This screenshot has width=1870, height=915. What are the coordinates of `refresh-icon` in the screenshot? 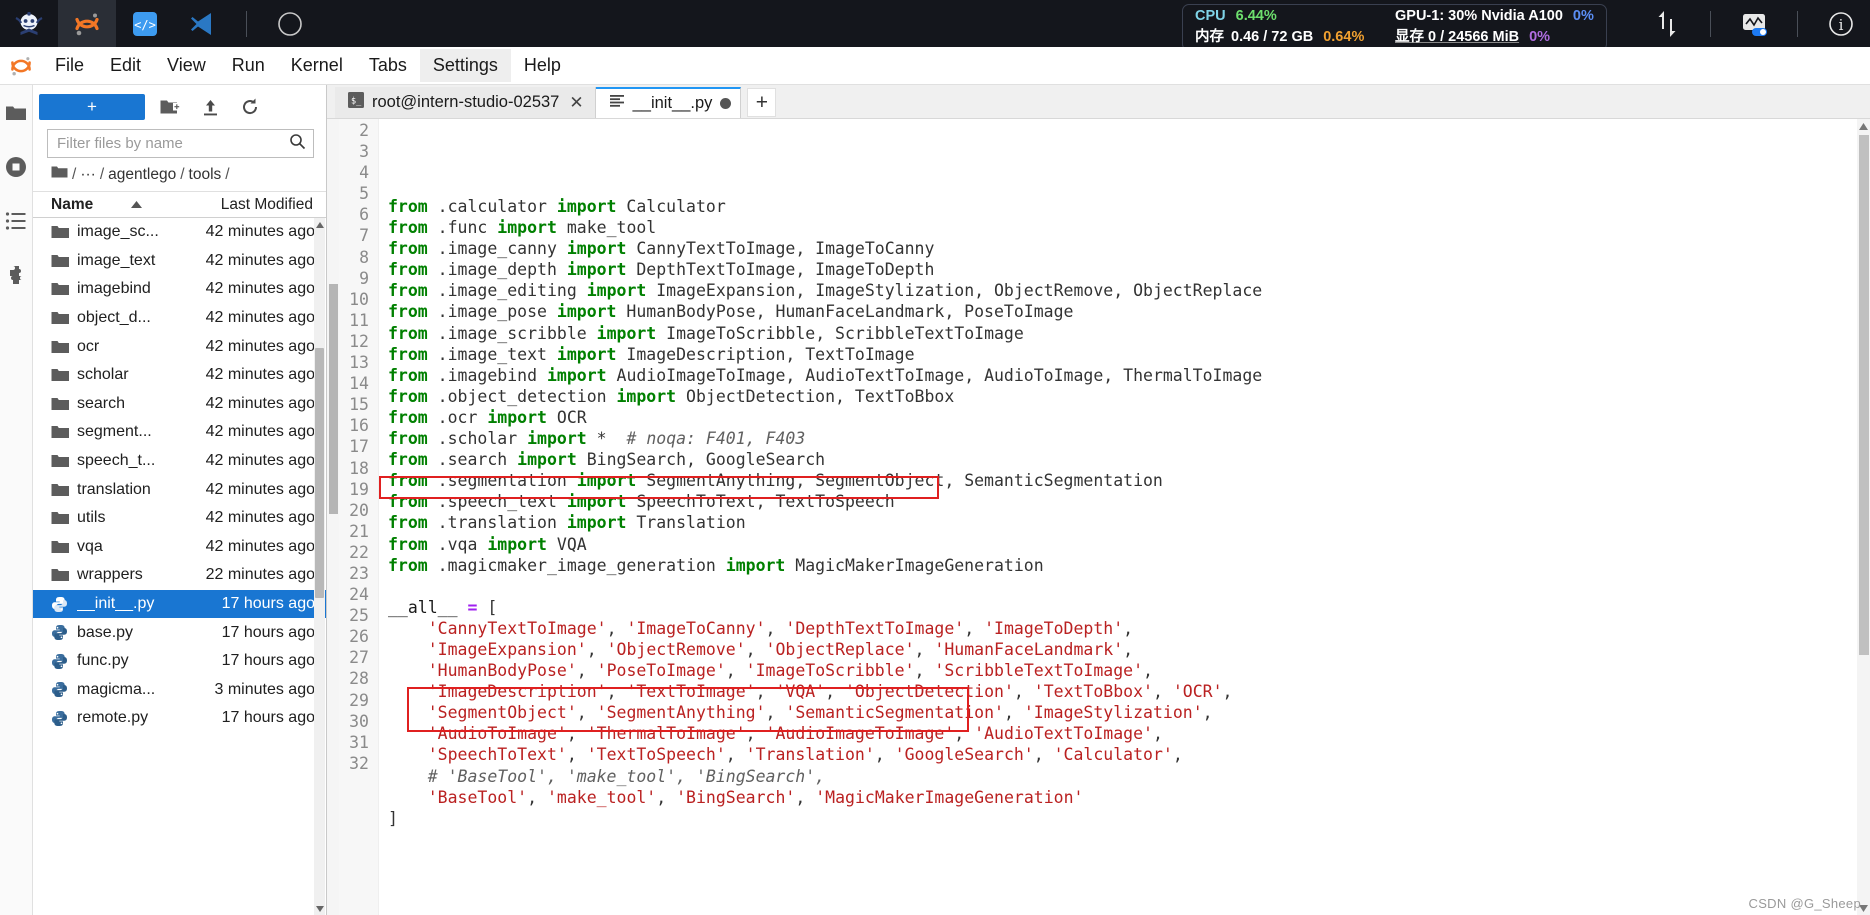 It's located at (250, 107).